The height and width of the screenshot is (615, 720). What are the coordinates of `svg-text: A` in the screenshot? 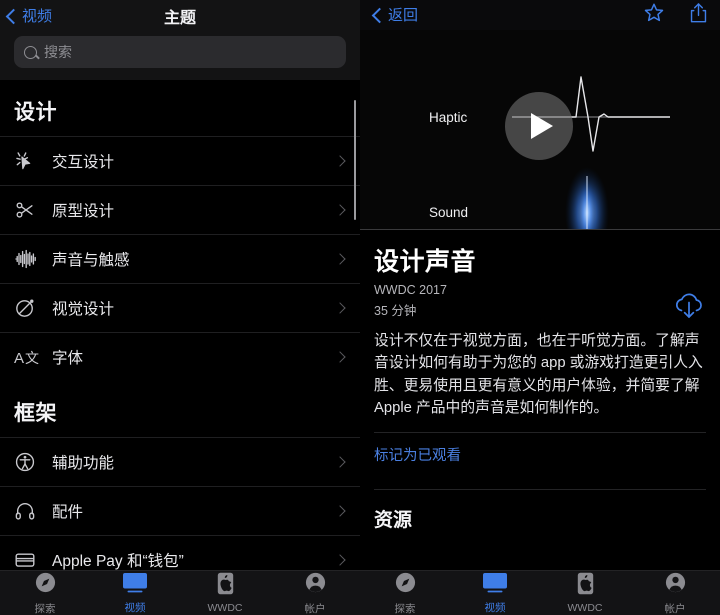 It's located at (19, 358).